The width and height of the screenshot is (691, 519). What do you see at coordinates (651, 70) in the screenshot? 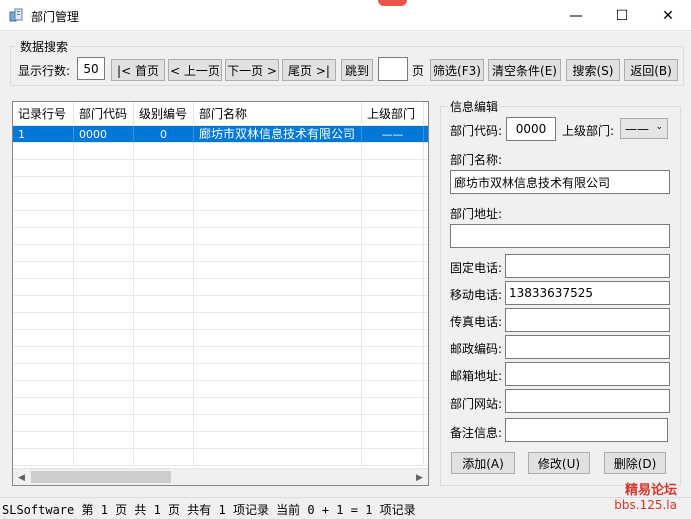
I see `back-button: 返回(B)` at bounding box center [651, 70].